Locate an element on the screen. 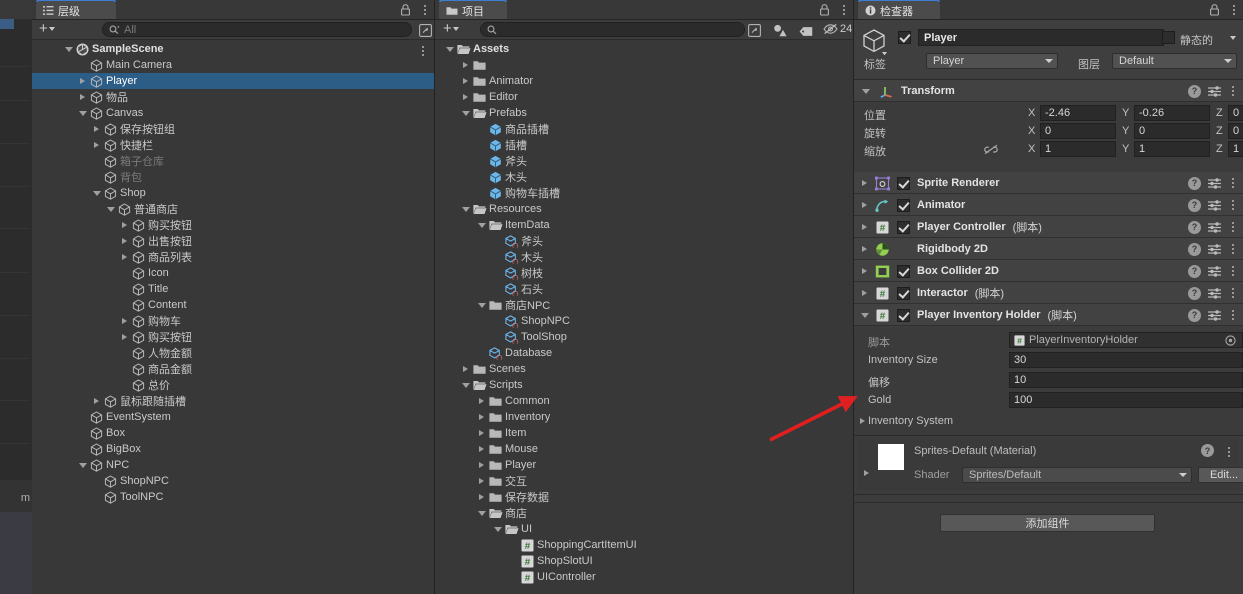 The height and width of the screenshot is (594, 1243). project-item-row: UI is located at coordinates (644, 529).